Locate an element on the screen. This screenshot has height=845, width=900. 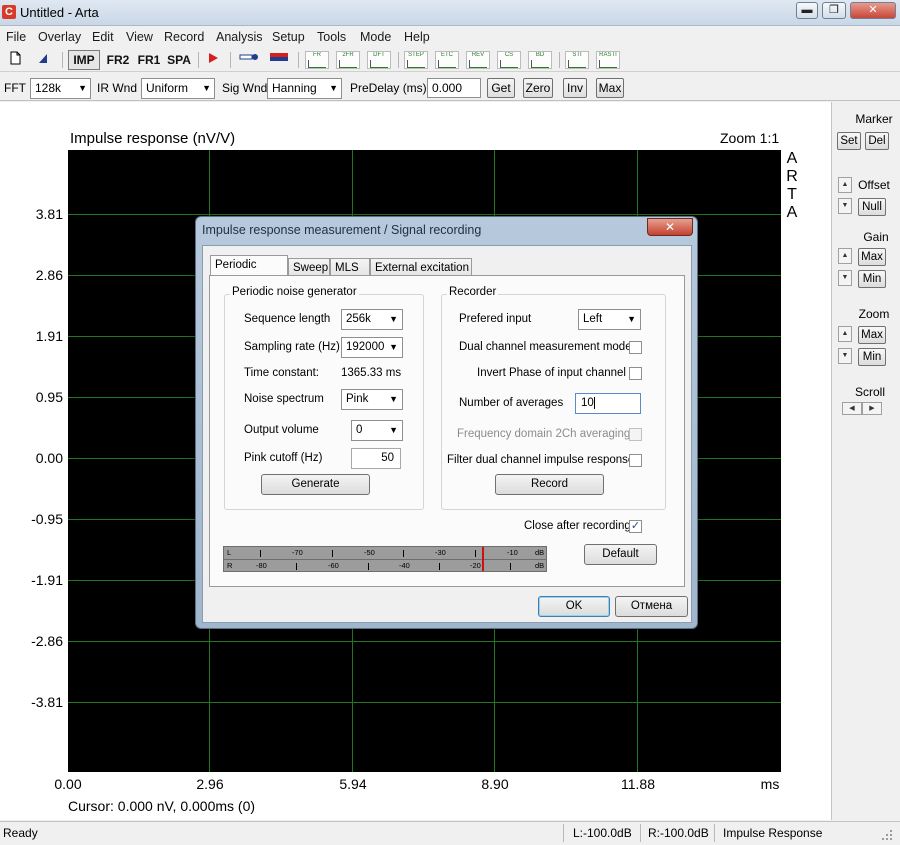
averages-value: 10 is located at coordinates (587, 403).